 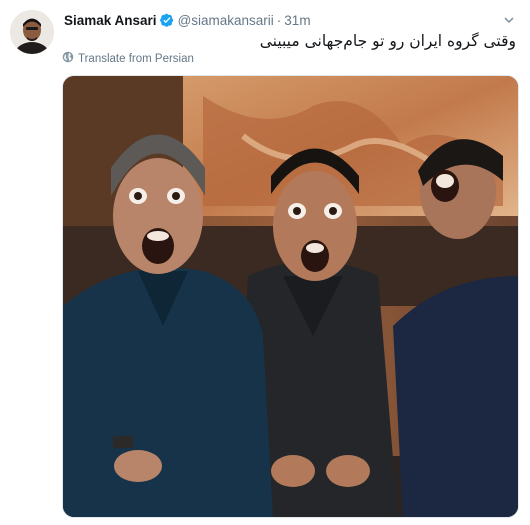 What do you see at coordinates (136, 58) in the screenshot?
I see `translate-label: Translate from Persian` at bounding box center [136, 58].